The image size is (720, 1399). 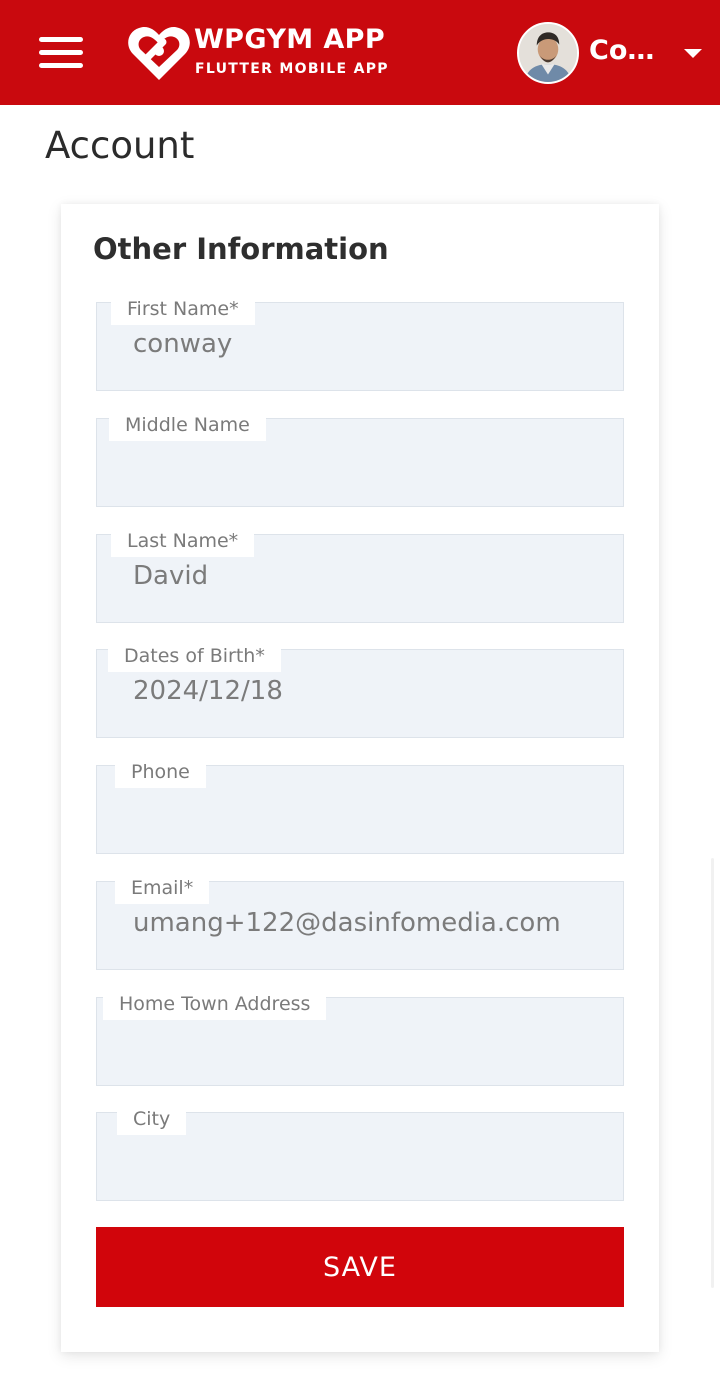 What do you see at coordinates (160, 773) in the screenshot?
I see `field-label: Phone` at bounding box center [160, 773].